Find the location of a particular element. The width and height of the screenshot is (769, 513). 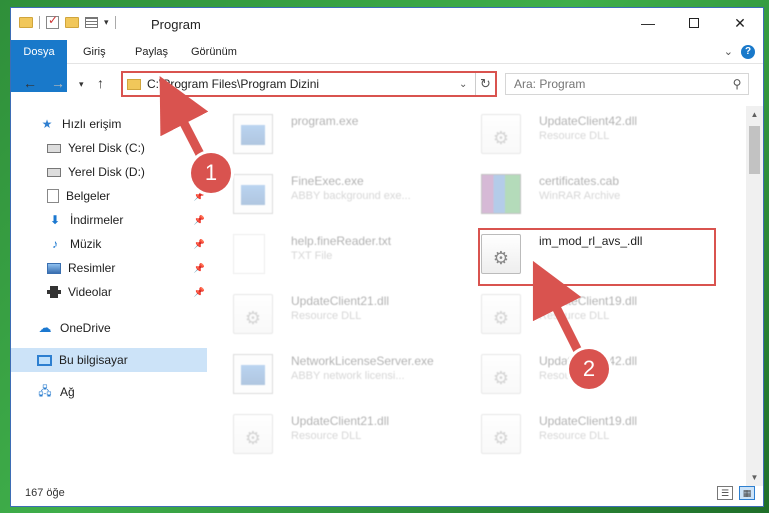

file-name: UpdateClient21.dll is located at coordinates (340, 301).